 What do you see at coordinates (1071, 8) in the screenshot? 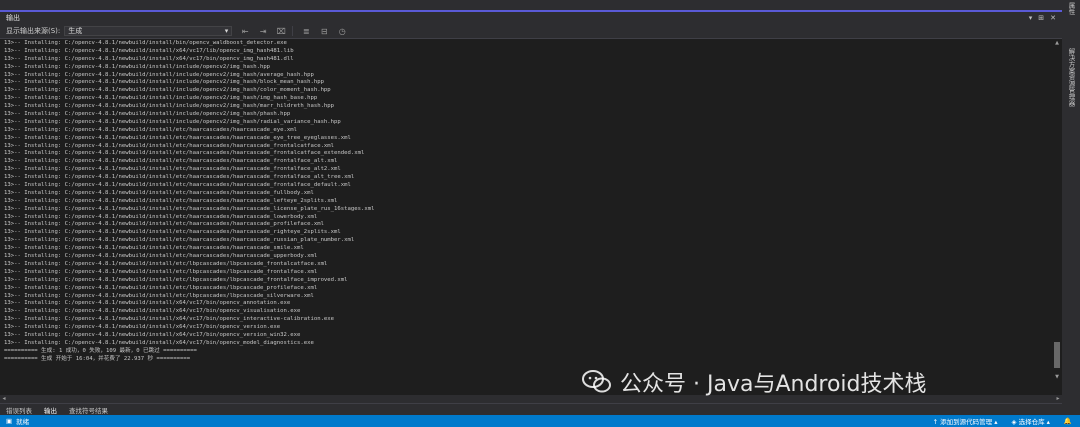
I see `side-tab-properties: 属性` at bounding box center [1071, 8].